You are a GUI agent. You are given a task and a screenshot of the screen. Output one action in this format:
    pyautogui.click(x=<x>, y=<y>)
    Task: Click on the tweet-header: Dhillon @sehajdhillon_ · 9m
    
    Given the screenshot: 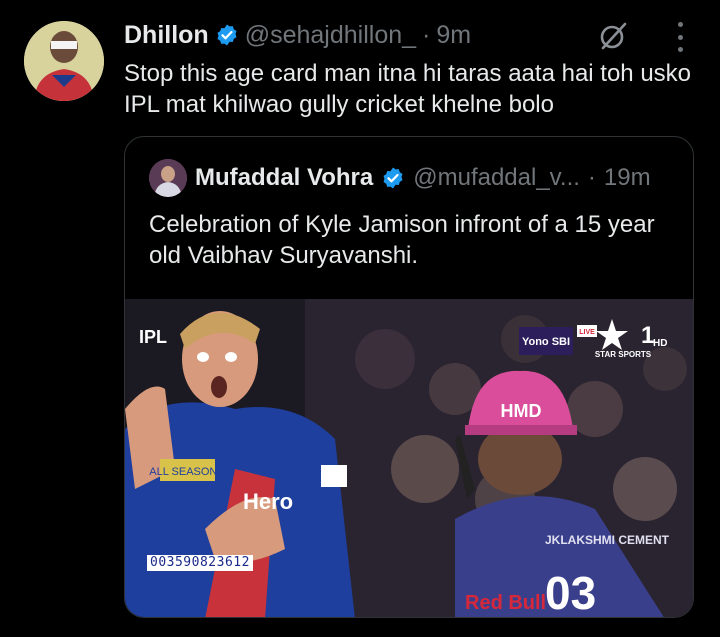 What is the action you would take?
    pyautogui.click(x=297, y=35)
    